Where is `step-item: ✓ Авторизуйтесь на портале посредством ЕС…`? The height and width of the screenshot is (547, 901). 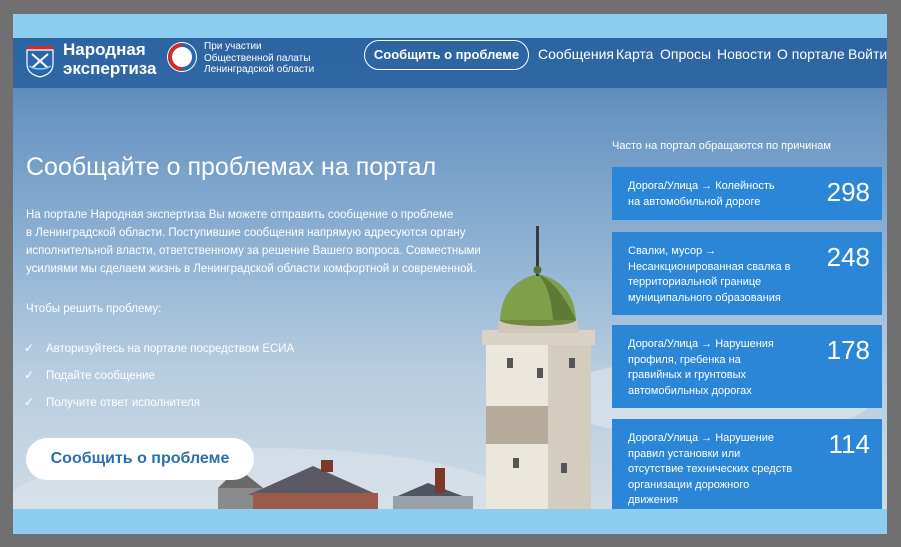
step-item: ✓ Авторизуйтесь на портале посредством ЕС… is located at coordinates (159, 348).